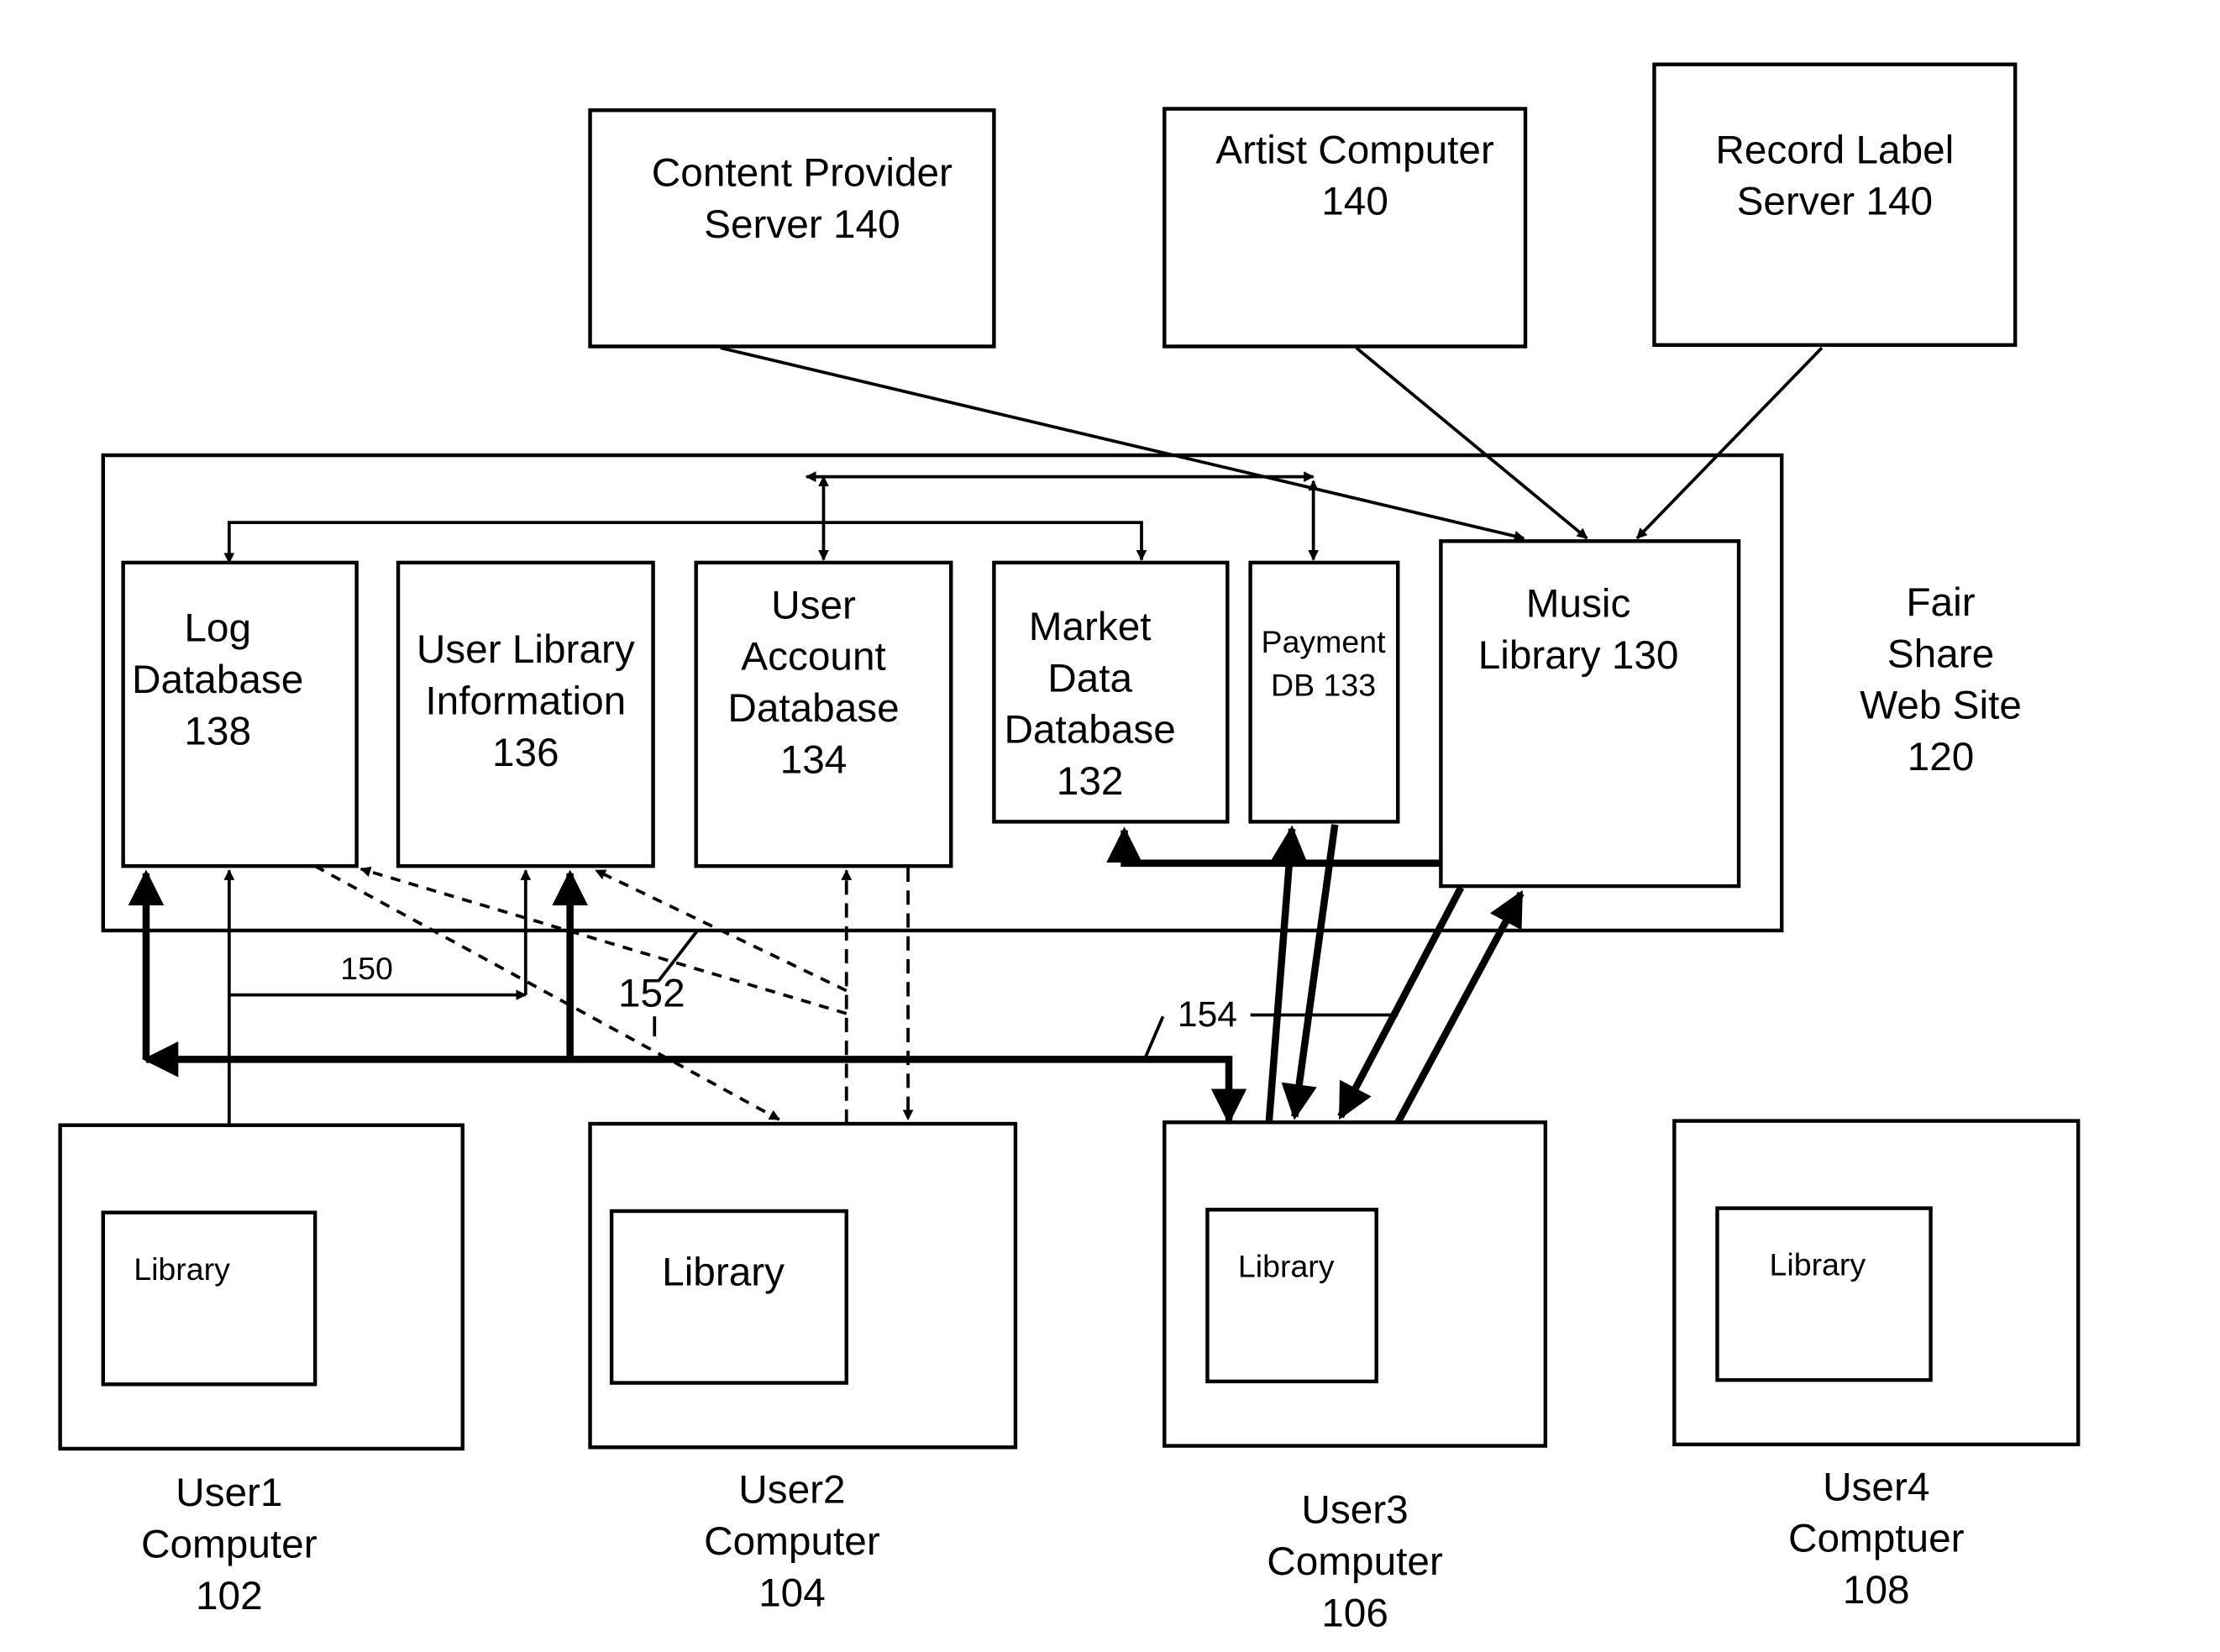 This screenshot has width=2220, height=1652. What do you see at coordinates (217, 628) in the screenshot?
I see `log-database-label-line1: Log` at bounding box center [217, 628].